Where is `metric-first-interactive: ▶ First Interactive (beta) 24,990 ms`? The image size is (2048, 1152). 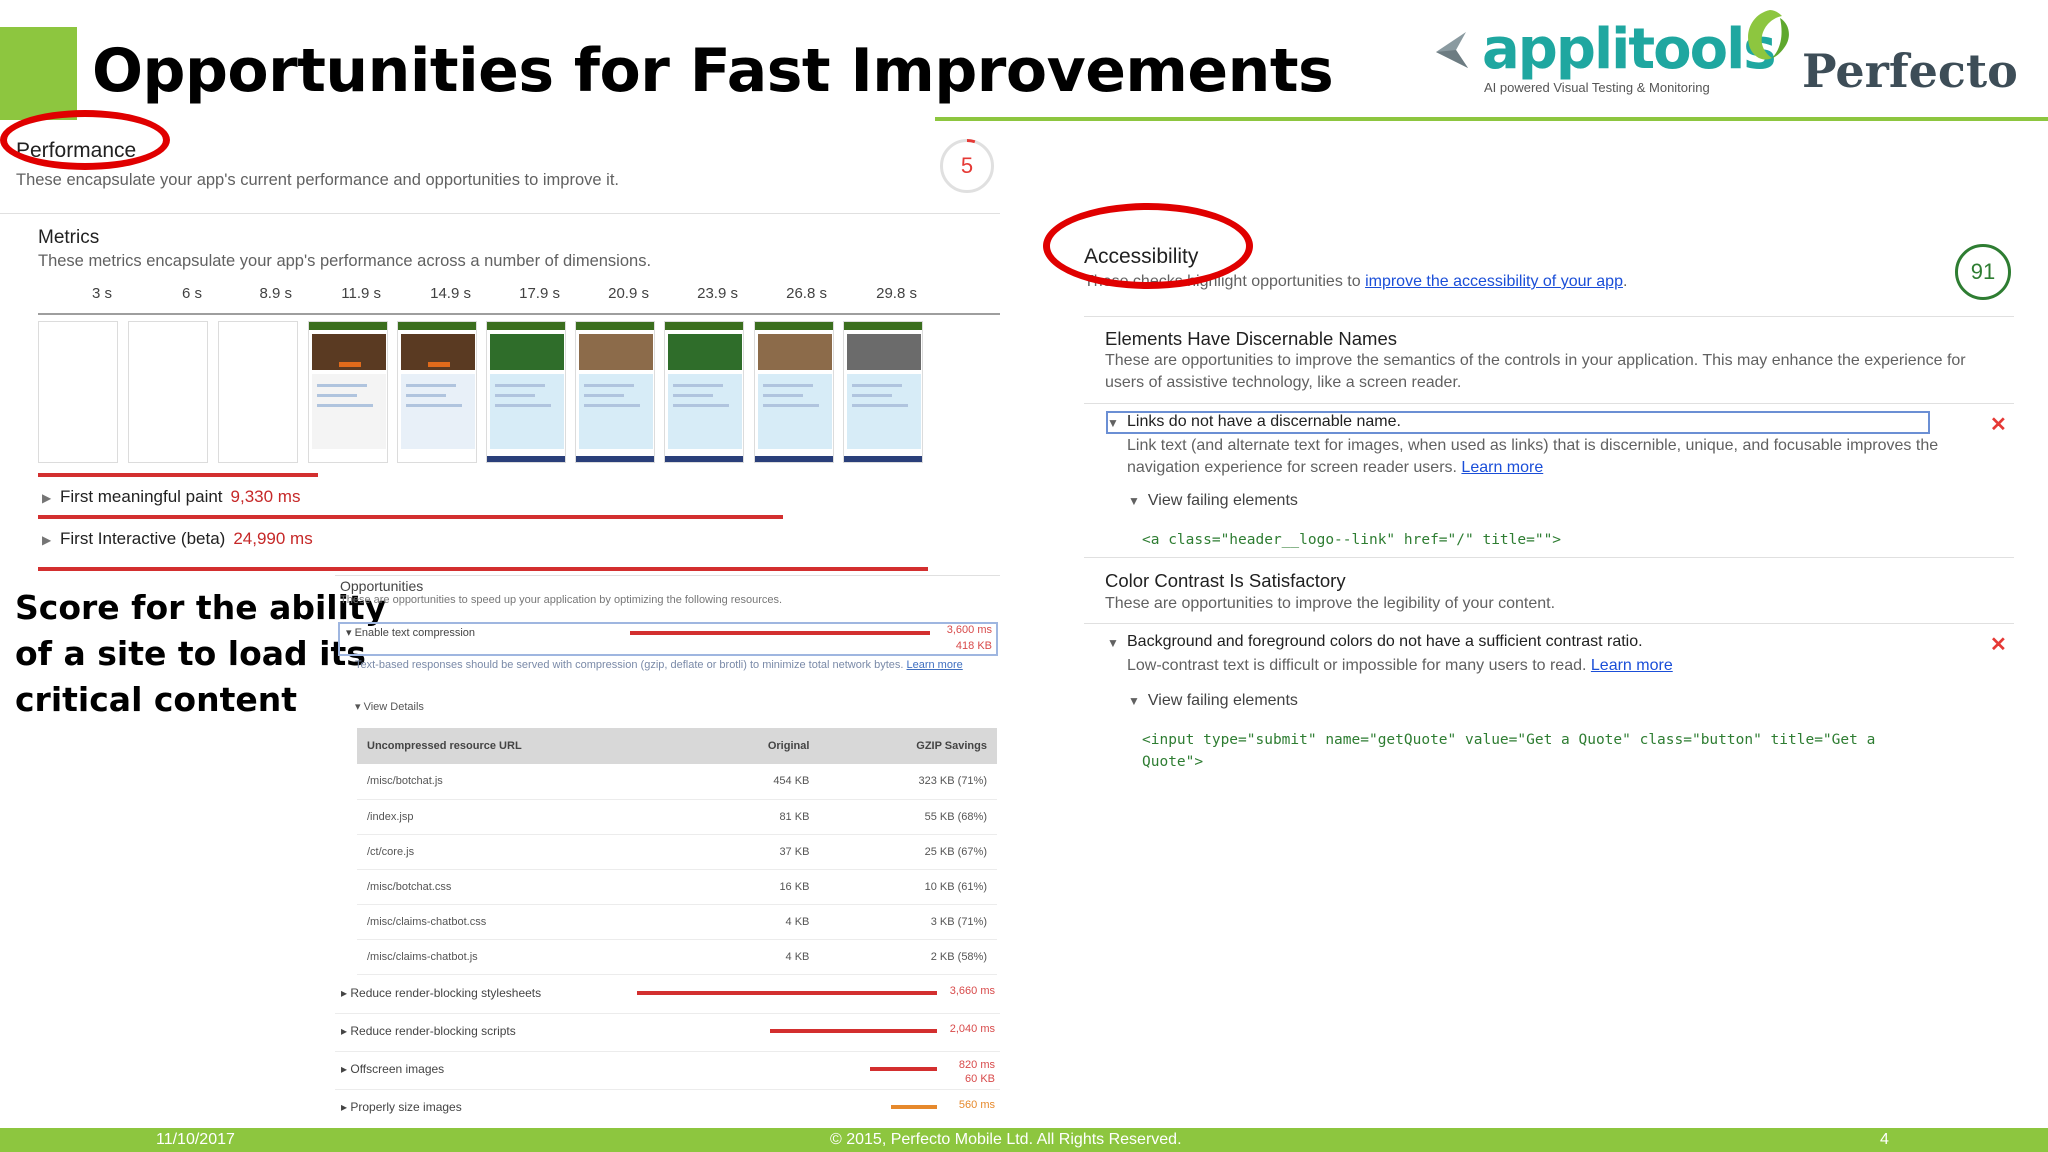
metric-first-interactive: ▶ First Interactive (beta) 24,990 ms is located at coordinates (483, 548).